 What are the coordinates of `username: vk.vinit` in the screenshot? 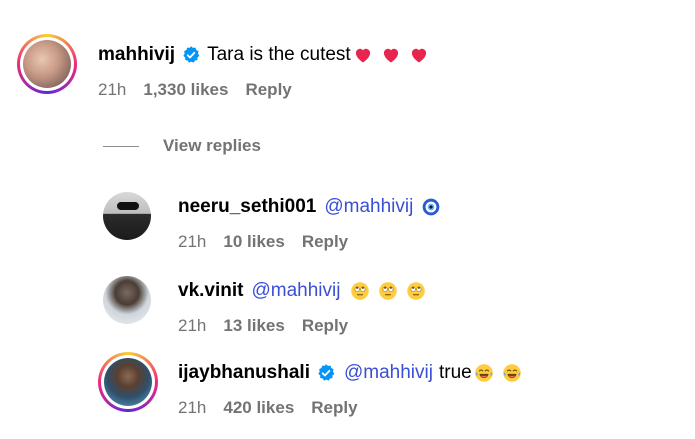 It's located at (210, 291).